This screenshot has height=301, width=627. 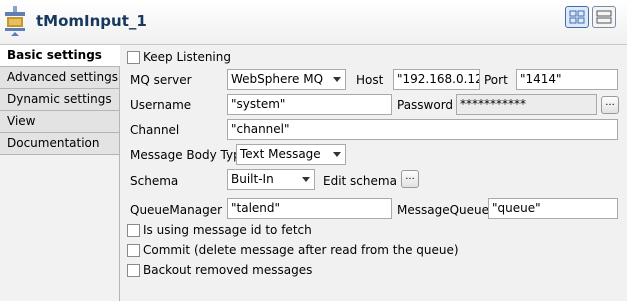 I want to click on channel-field: "channel", so click(x=422, y=129).